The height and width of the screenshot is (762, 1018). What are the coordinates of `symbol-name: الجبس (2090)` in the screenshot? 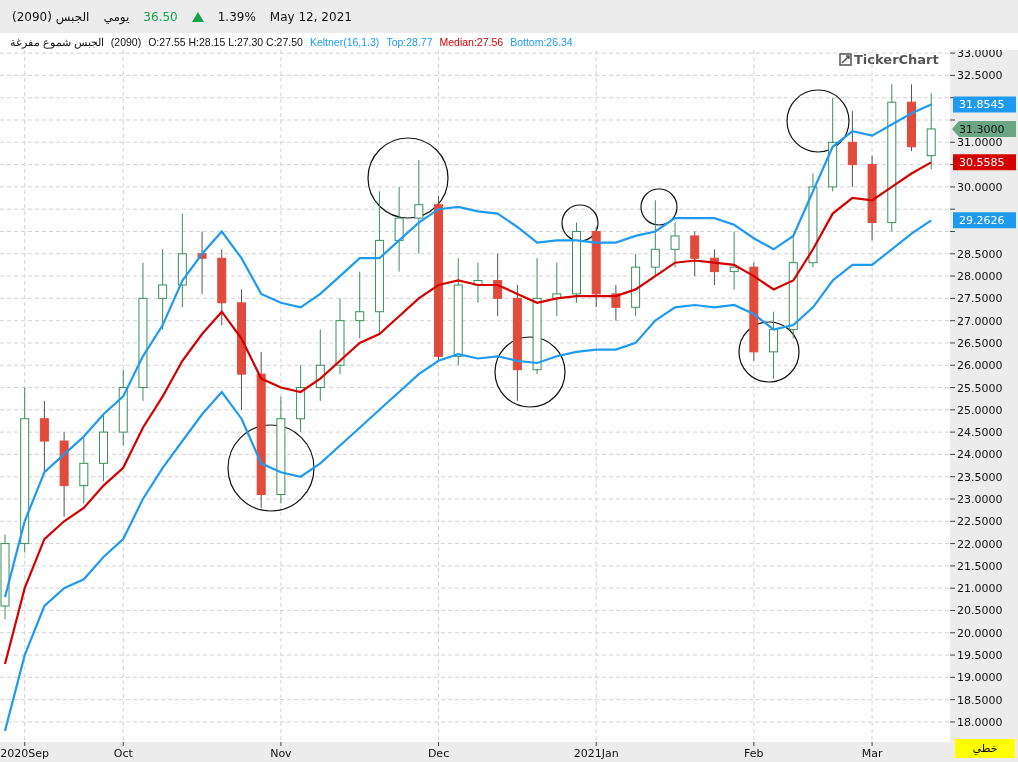 It's located at (51, 16).